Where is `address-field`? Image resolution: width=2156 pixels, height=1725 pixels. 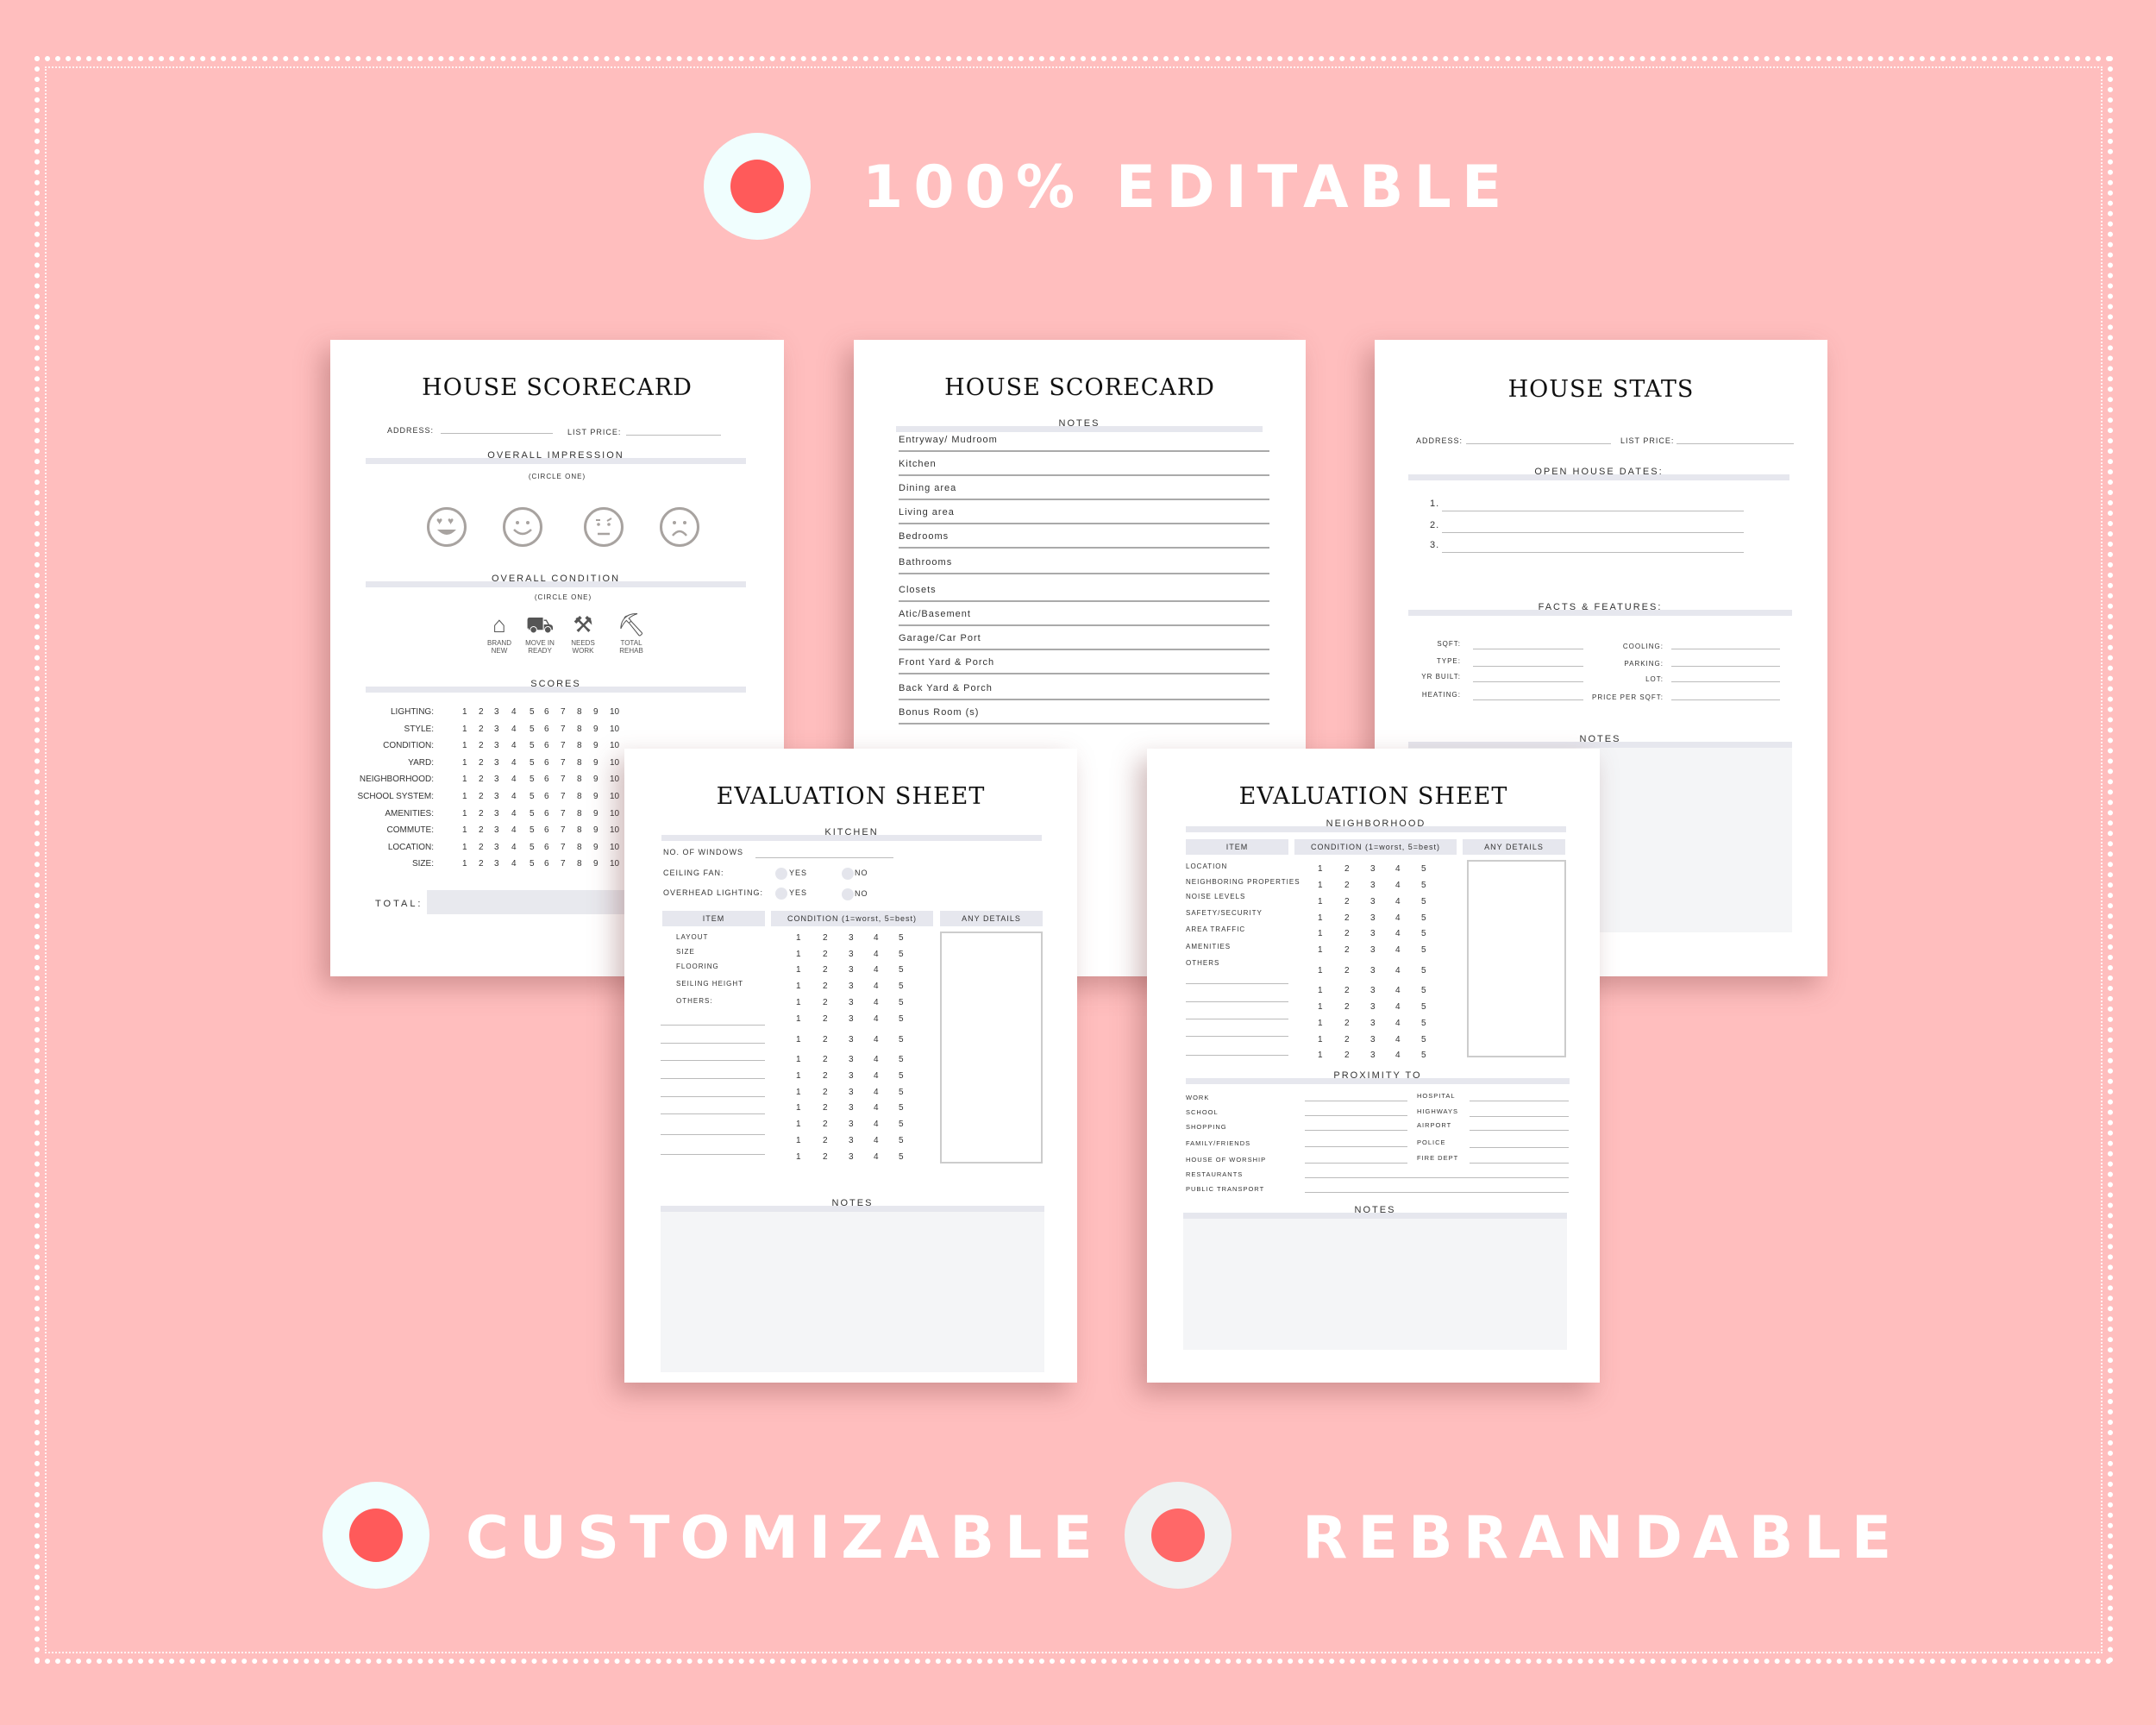 address-field is located at coordinates (497, 434).